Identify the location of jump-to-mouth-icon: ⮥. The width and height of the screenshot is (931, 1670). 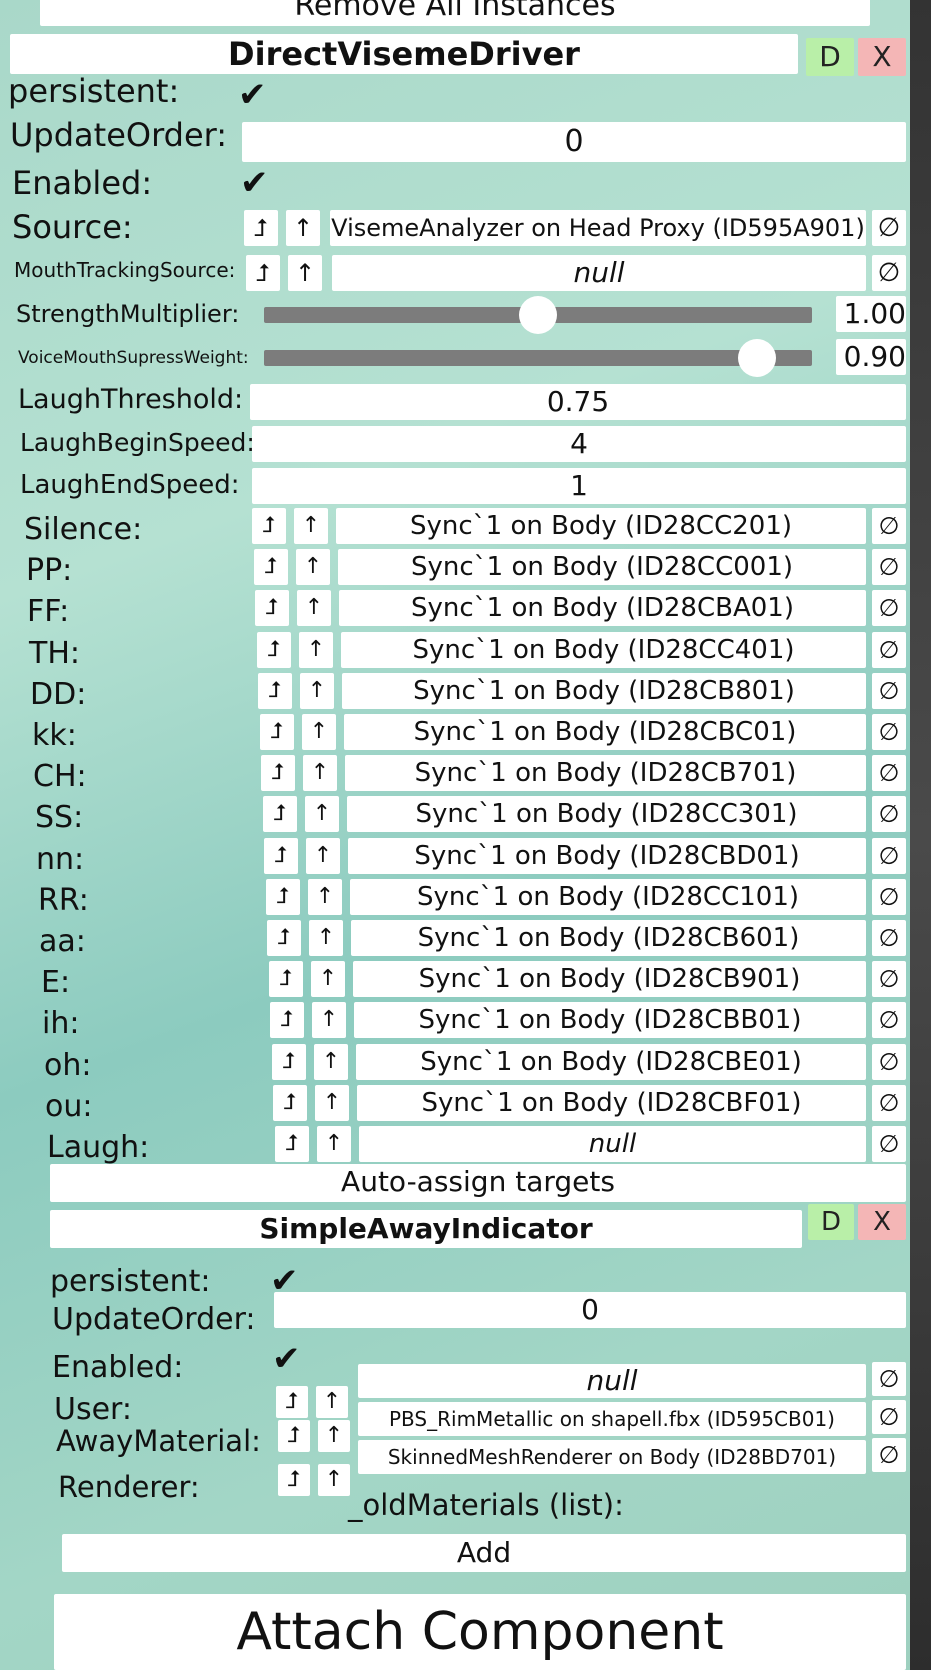
(263, 273).